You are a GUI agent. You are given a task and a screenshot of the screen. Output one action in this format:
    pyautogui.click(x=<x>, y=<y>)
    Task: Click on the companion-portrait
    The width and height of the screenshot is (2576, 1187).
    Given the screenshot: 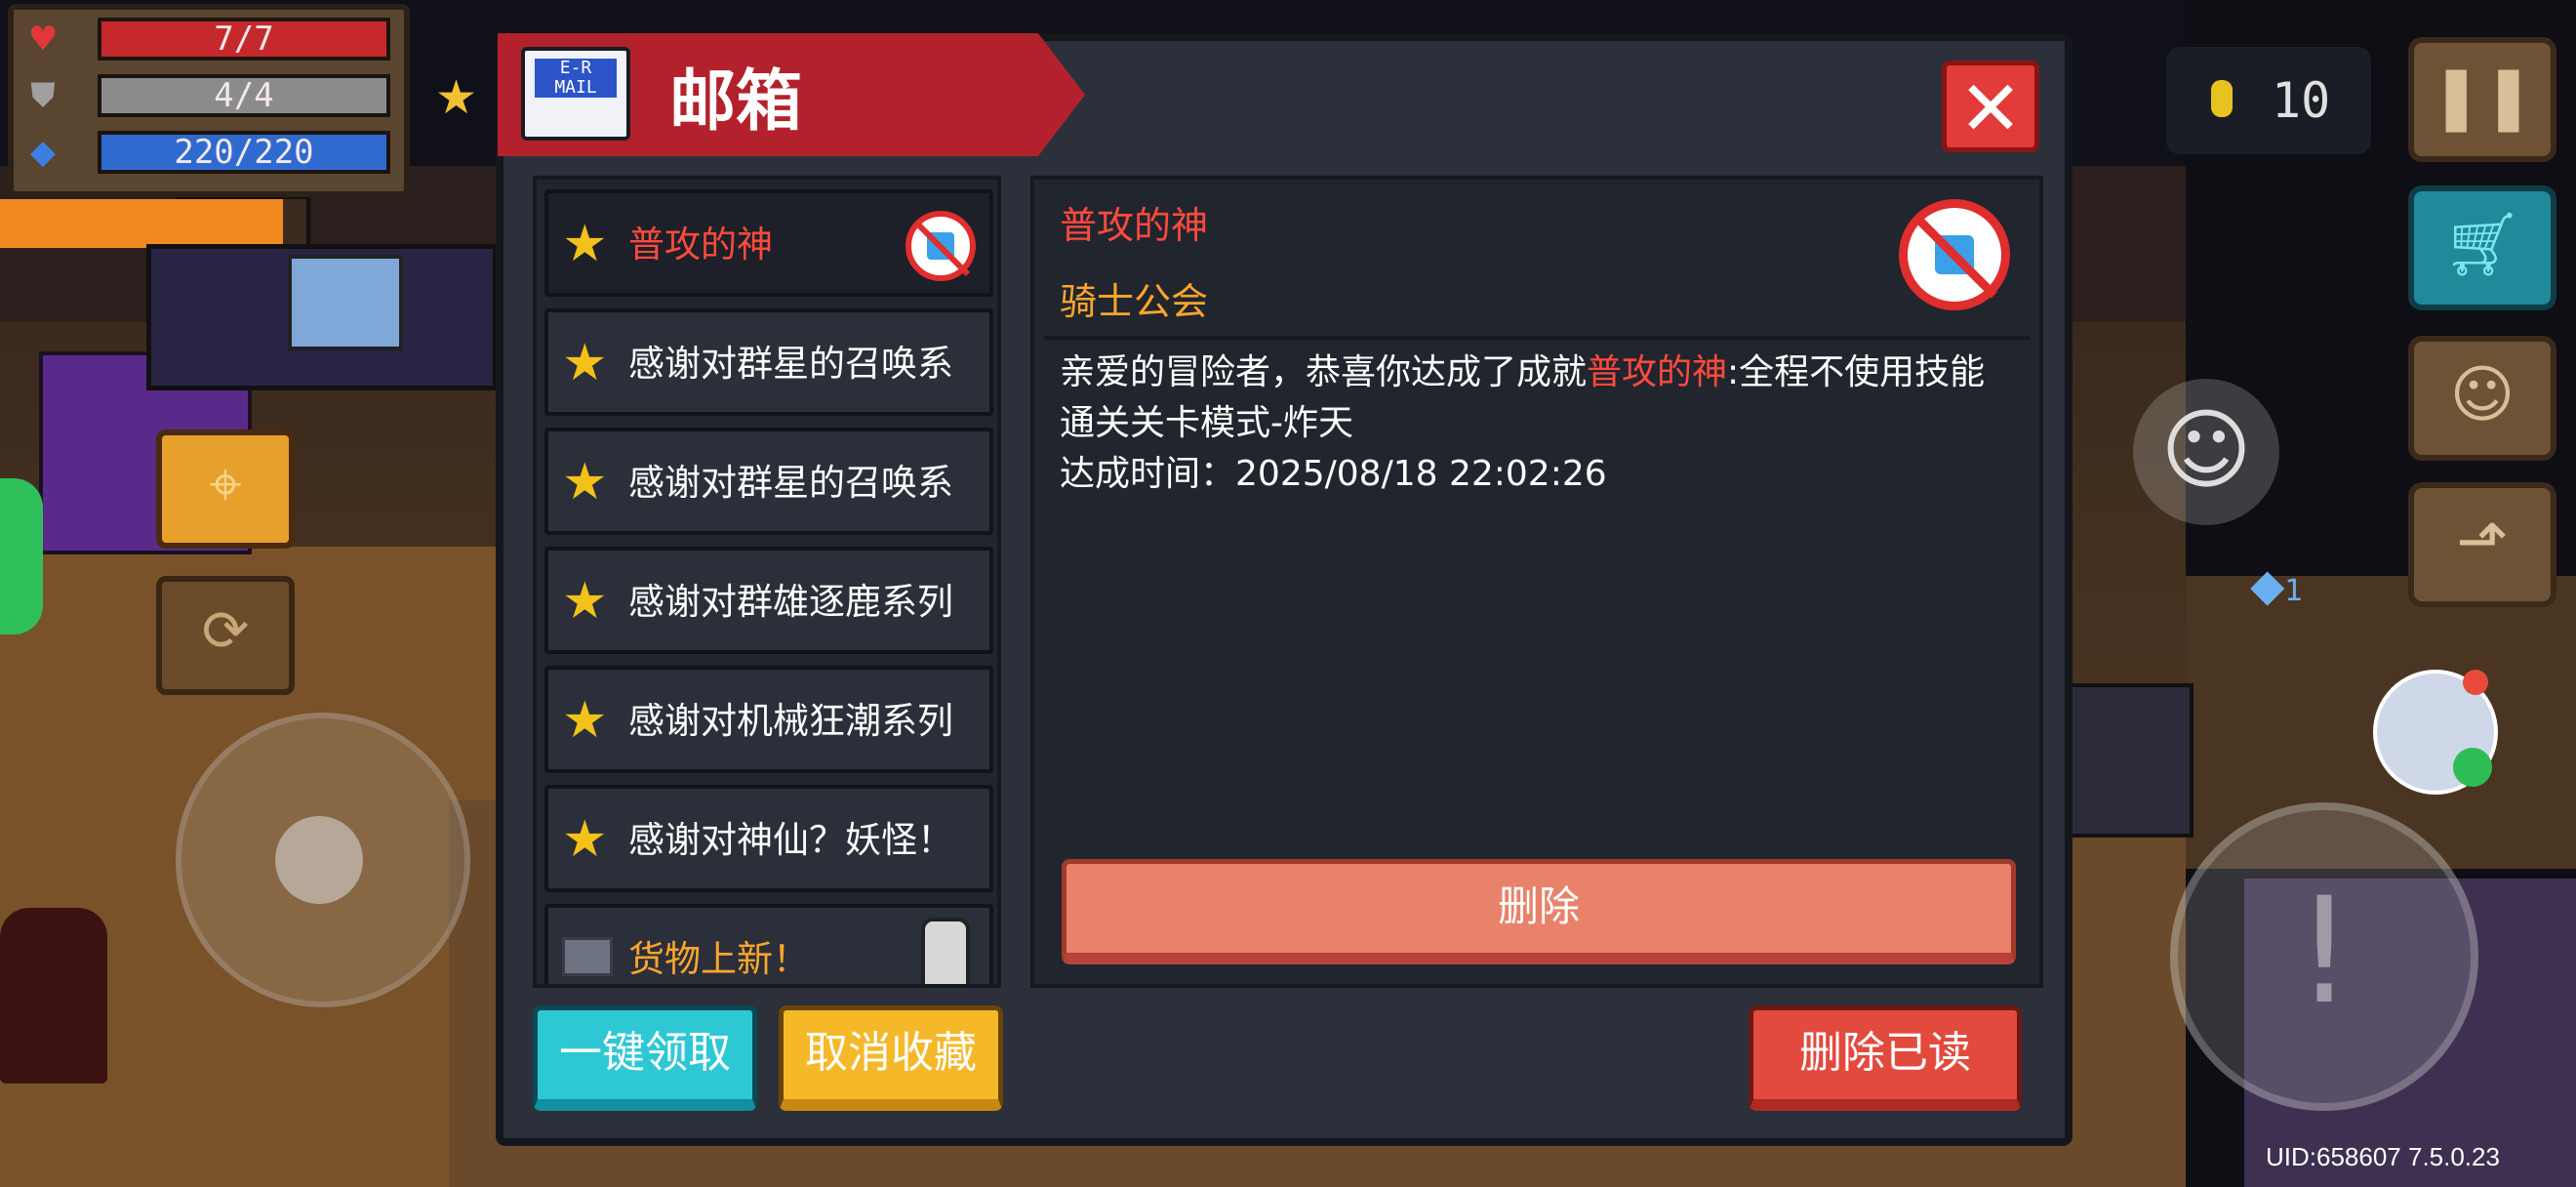 What is the action you would take?
    pyautogui.click(x=322, y=317)
    